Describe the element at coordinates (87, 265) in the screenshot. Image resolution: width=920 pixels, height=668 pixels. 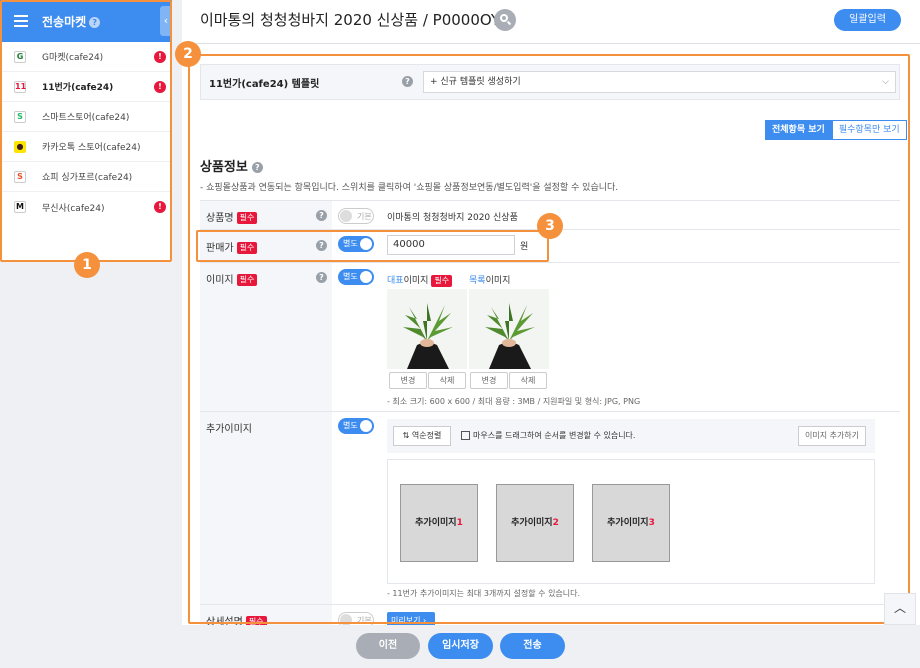
I see `callout-badge-1: 1` at that location.